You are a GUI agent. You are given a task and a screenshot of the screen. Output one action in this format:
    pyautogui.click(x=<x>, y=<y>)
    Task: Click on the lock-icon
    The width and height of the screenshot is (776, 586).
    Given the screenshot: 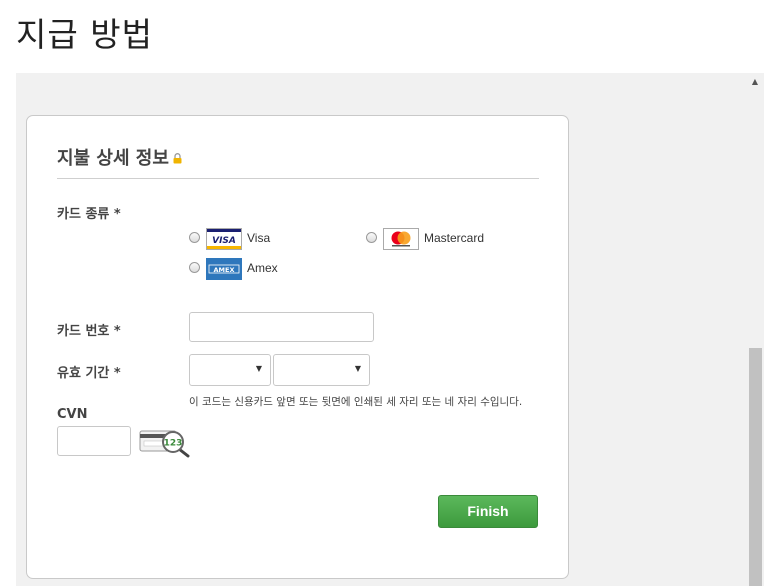 What is the action you would take?
    pyautogui.click(x=177, y=158)
    